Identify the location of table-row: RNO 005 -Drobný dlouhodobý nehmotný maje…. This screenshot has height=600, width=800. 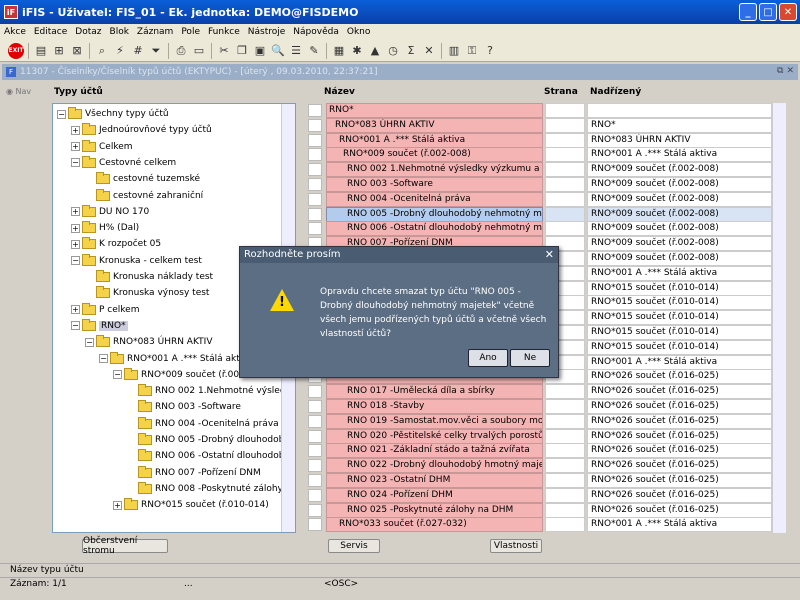
(539, 214).